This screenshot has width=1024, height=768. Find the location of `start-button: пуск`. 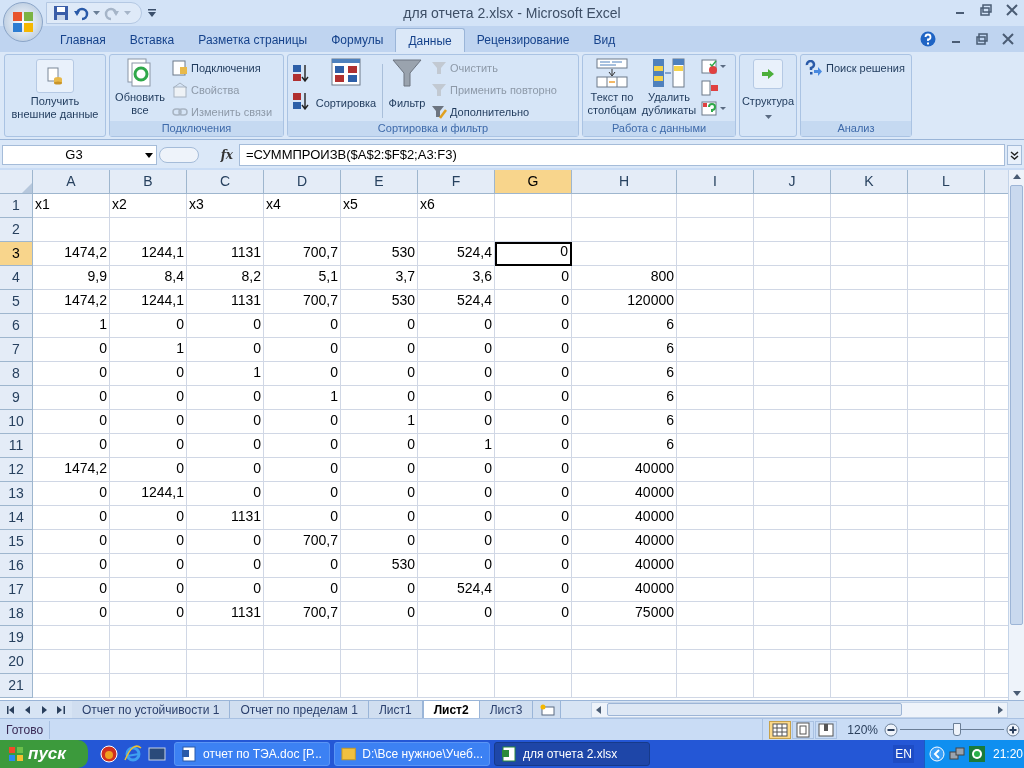

start-button: пуск is located at coordinates (44, 754).